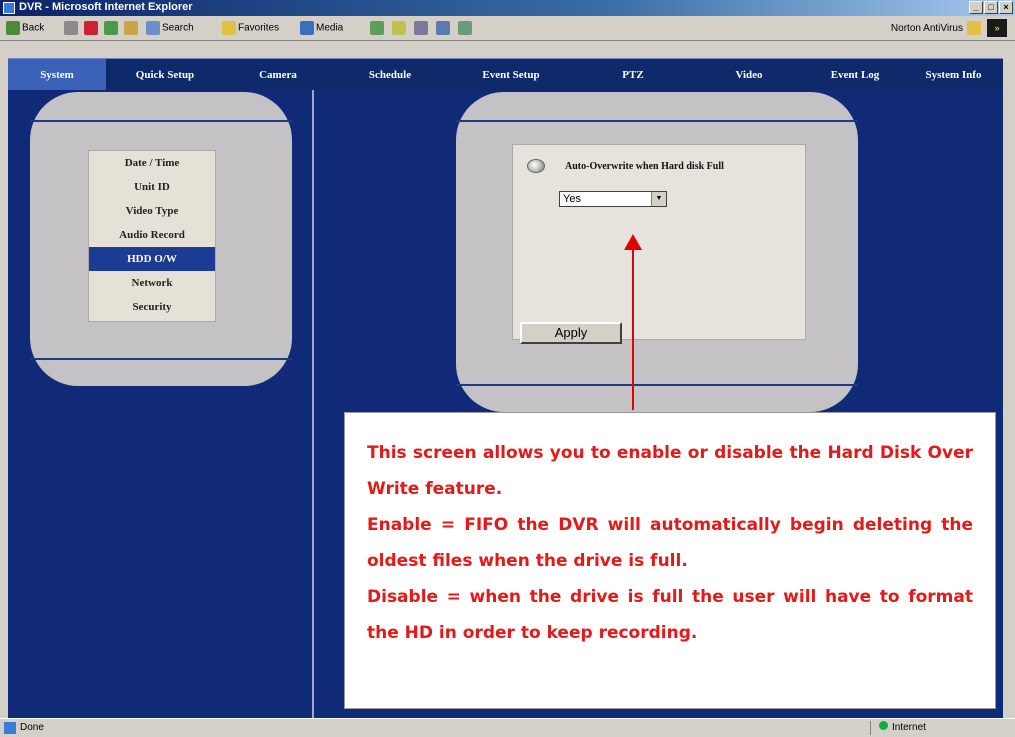 This screenshot has width=1015, height=737. What do you see at coordinates (976, 7) in the screenshot?
I see `minimize-button: _` at bounding box center [976, 7].